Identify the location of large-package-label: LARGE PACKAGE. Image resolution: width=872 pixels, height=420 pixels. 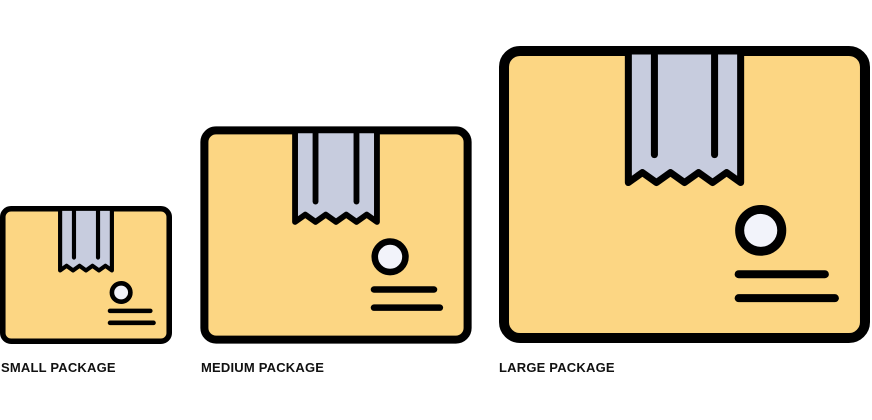
(557, 367).